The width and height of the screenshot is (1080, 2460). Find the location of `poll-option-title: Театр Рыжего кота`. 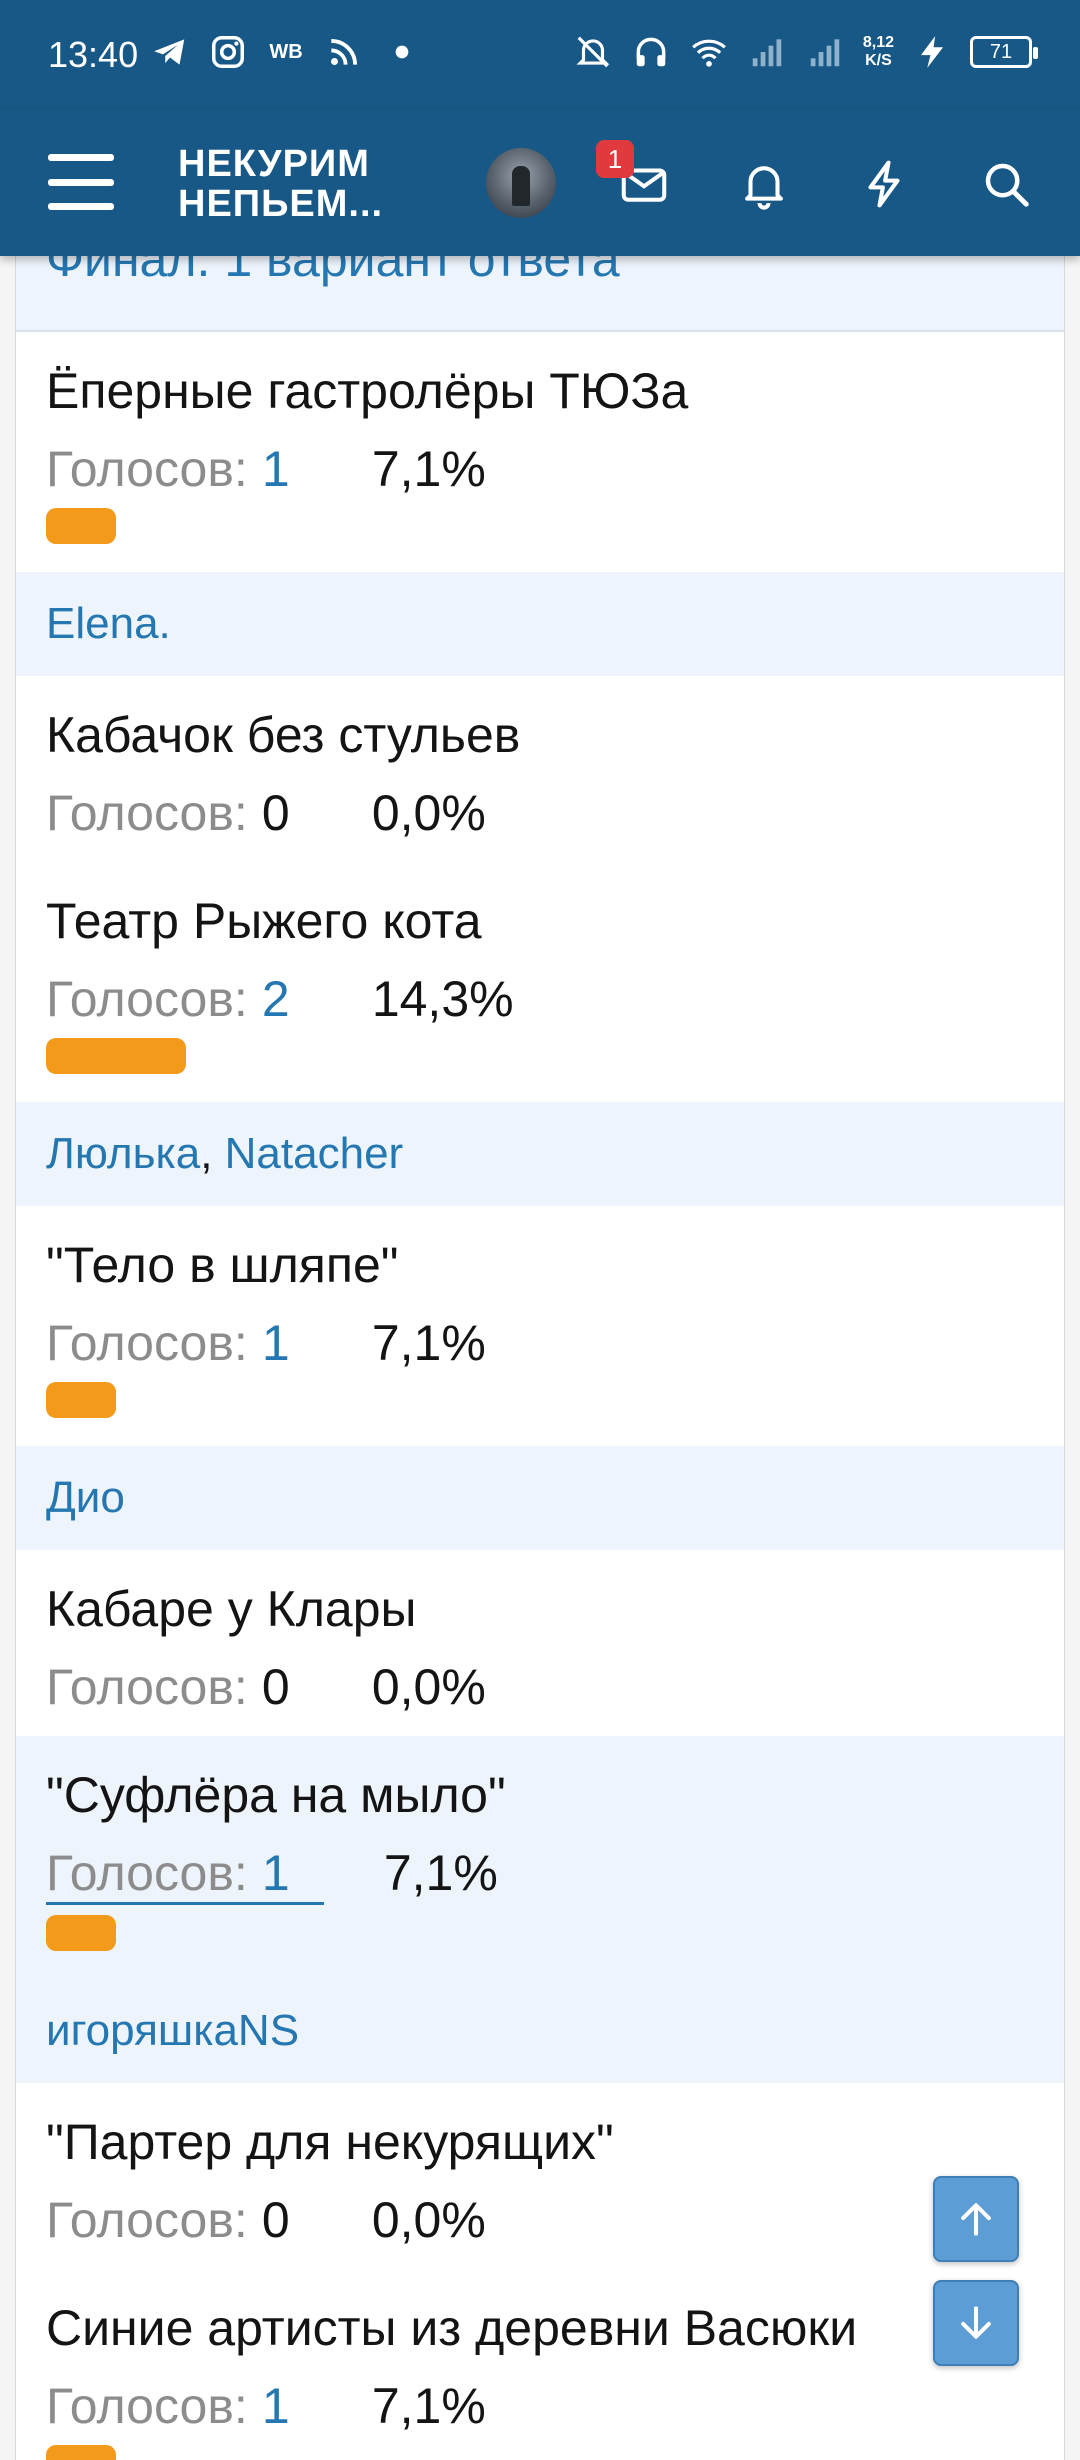

poll-option-title: Театр Рыжего кота is located at coordinates (264, 921).